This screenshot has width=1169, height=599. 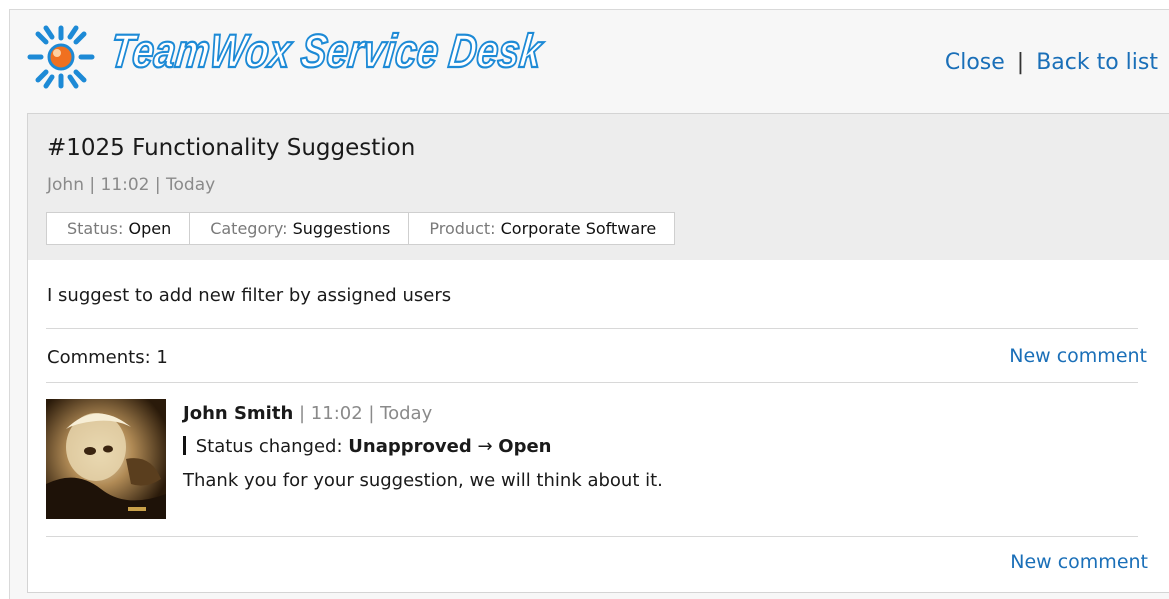 What do you see at coordinates (107, 357) in the screenshot?
I see `comments-count: Comments: 1` at bounding box center [107, 357].